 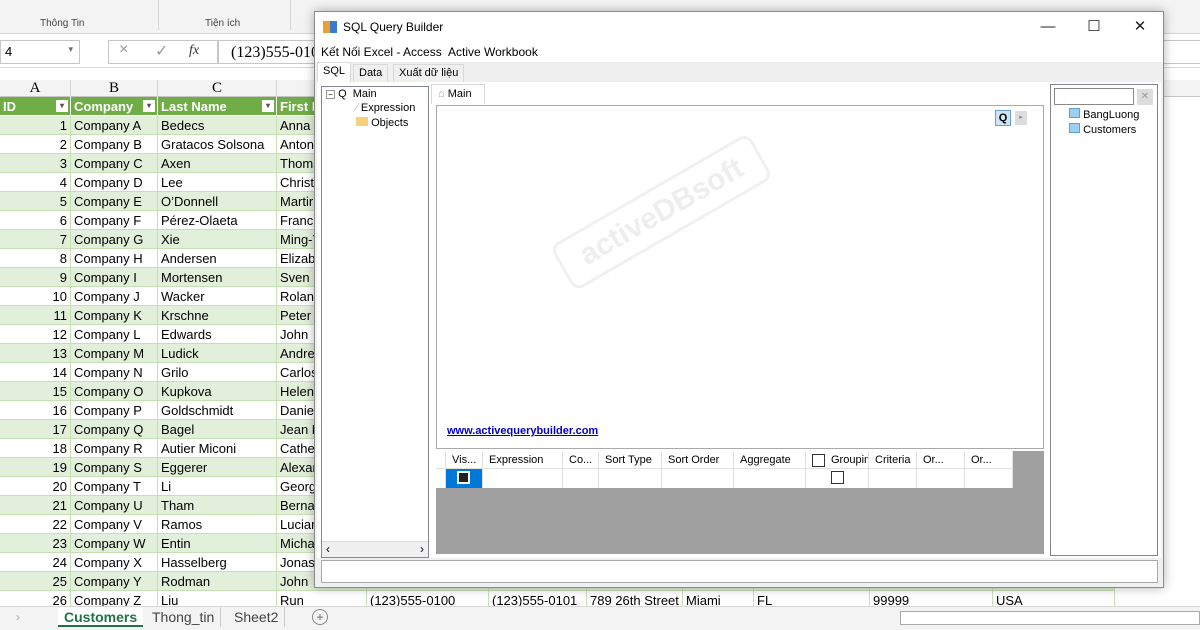 What do you see at coordinates (35, 334) in the screenshot?
I see `cell: 12` at bounding box center [35, 334].